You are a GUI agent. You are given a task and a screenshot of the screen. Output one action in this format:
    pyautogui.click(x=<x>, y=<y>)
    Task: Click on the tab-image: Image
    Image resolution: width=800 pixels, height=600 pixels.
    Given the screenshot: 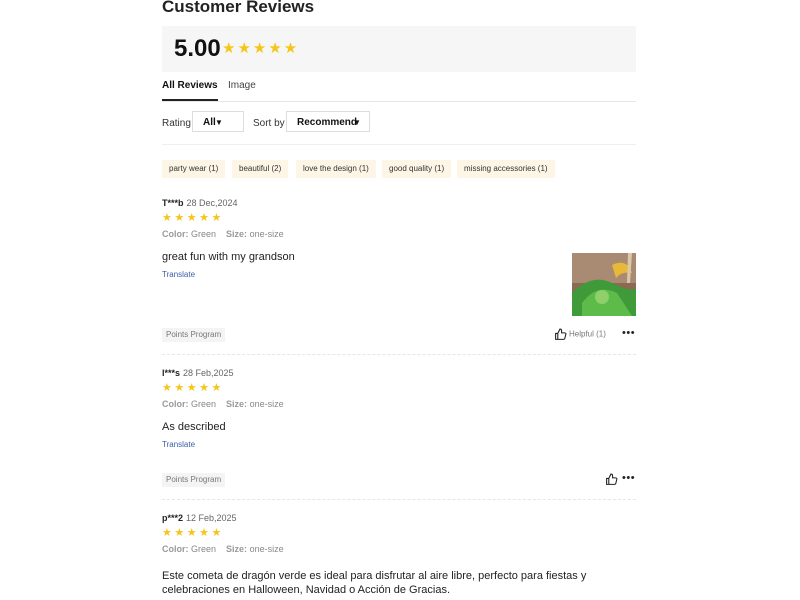 What is the action you would take?
    pyautogui.click(x=242, y=90)
    